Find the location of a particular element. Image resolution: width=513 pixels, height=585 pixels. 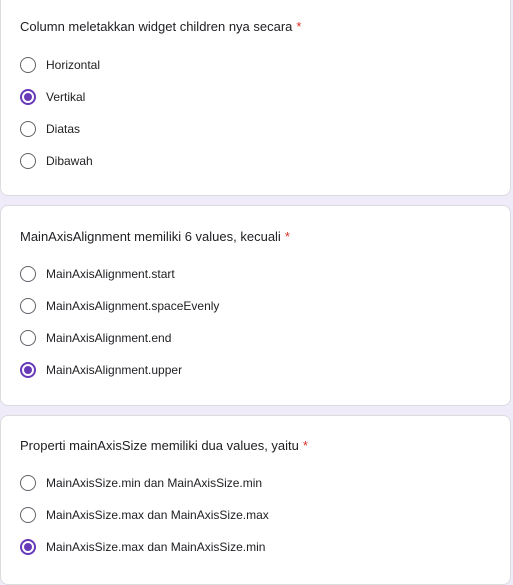

option-max-min: MainAxisSize.max dan MainAxisSize.min is located at coordinates (142, 547).